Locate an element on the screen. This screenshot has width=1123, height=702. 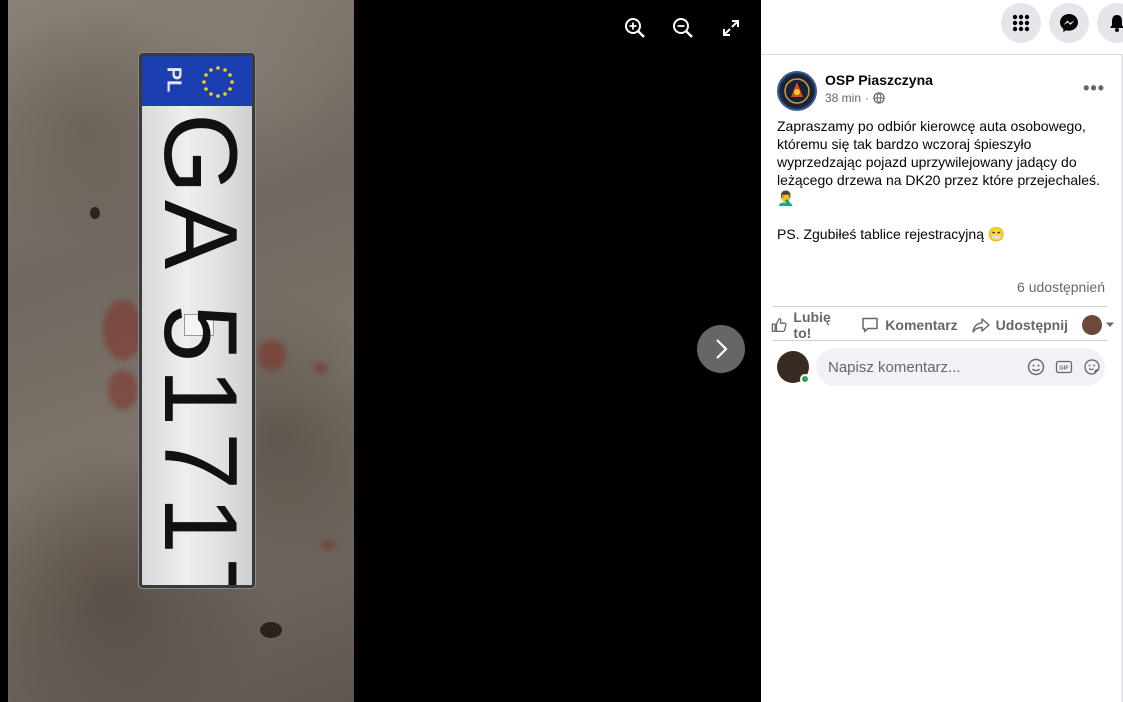
fullscreen-icon is located at coordinates (731, 28).